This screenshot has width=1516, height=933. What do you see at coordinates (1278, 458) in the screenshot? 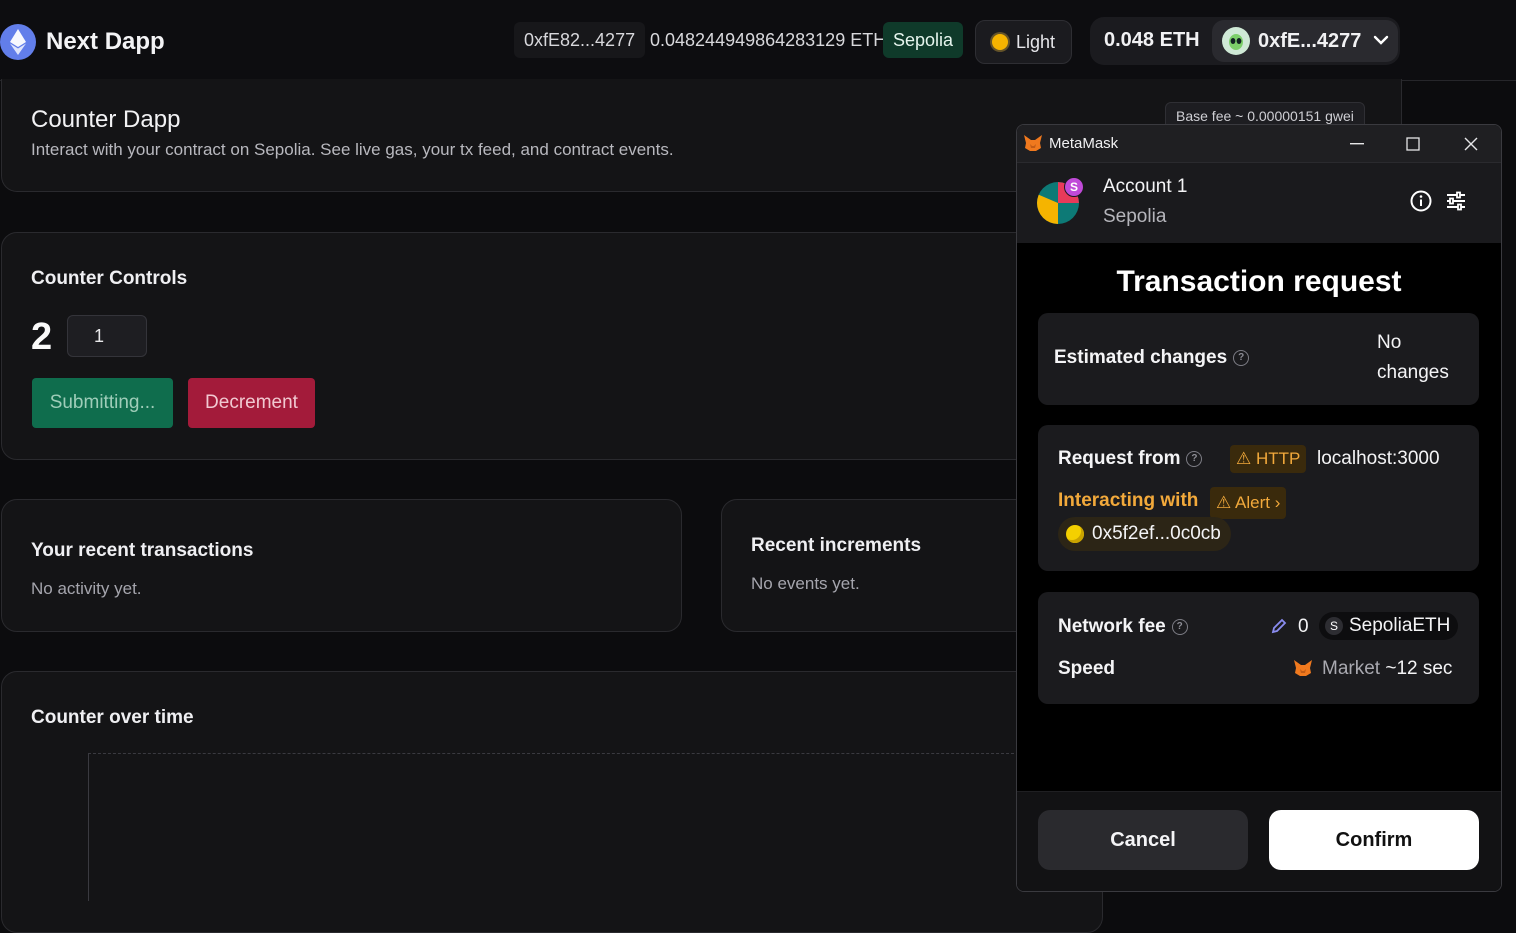
I see `http-chip-label: HTTP` at bounding box center [1278, 458].